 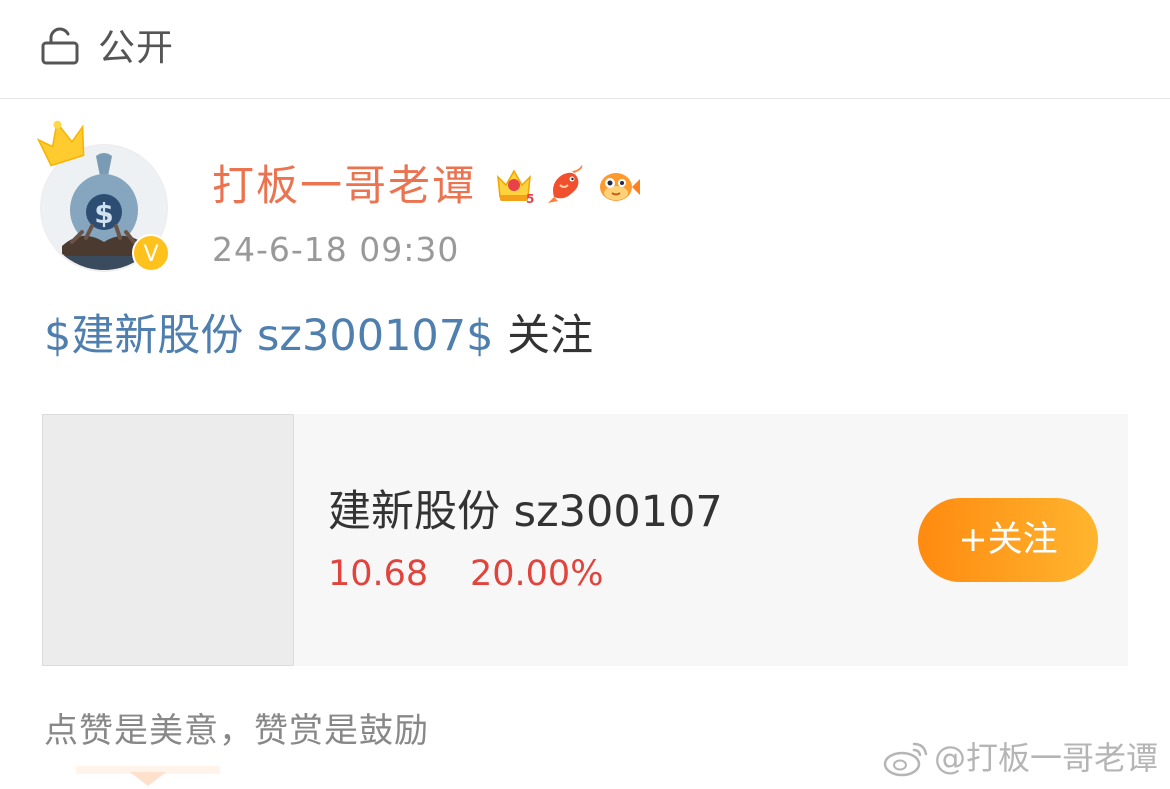 What do you see at coordinates (905, 759) in the screenshot?
I see `weibo-icon` at bounding box center [905, 759].